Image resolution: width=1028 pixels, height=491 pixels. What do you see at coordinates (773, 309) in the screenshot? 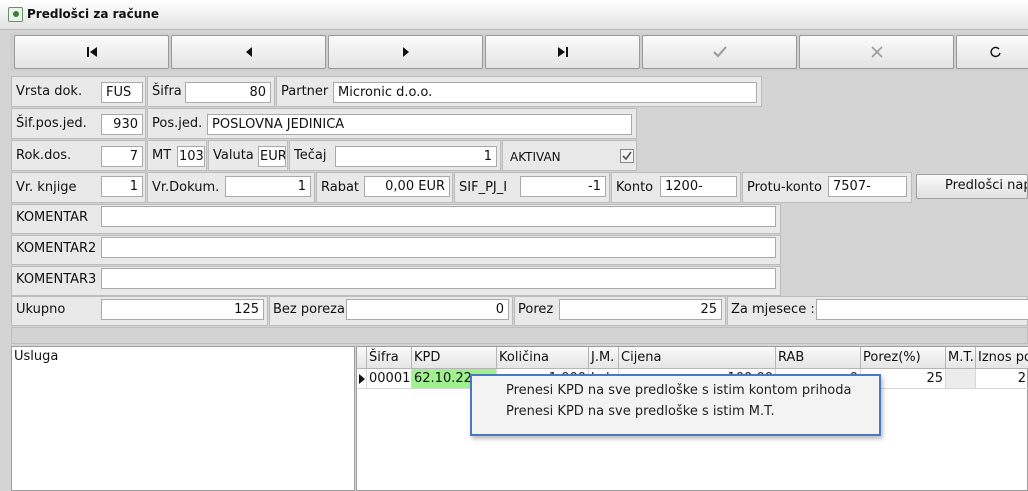
I see `za-mjesece-label: Za mjesece :` at bounding box center [773, 309].